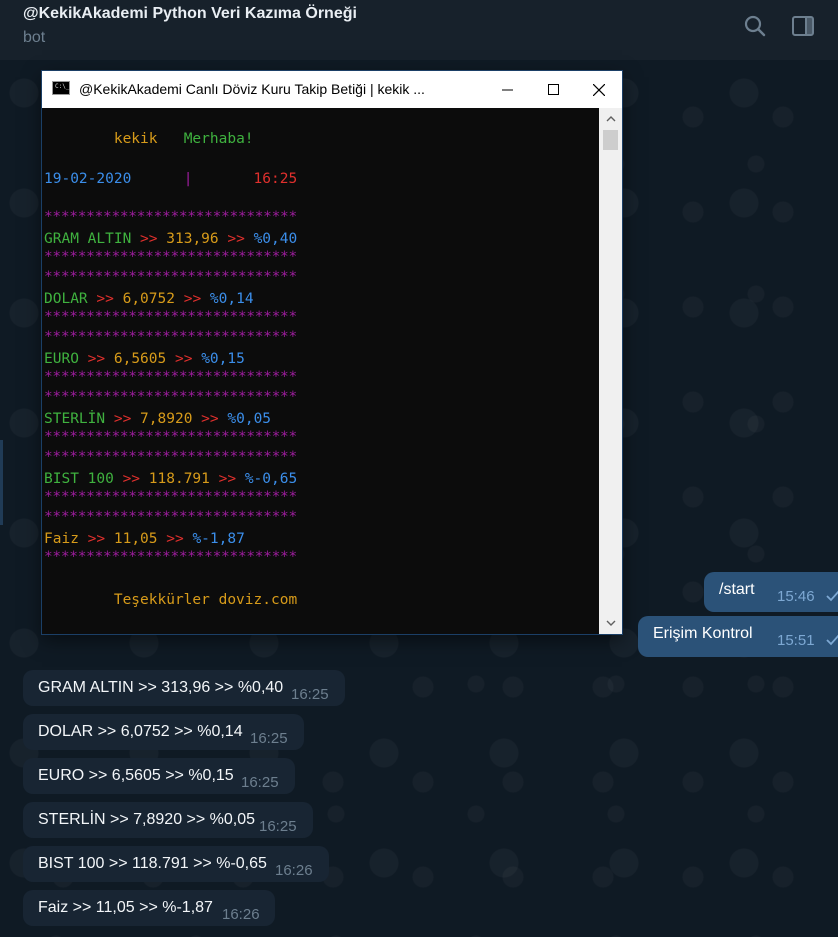 Image resolution: width=838 pixels, height=937 pixels. What do you see at coordinates (144, 359) in the screenshot?
I see `console-row-euro: EURO >> 6,5605 >> %0,15` at bounding box center [144, 359].